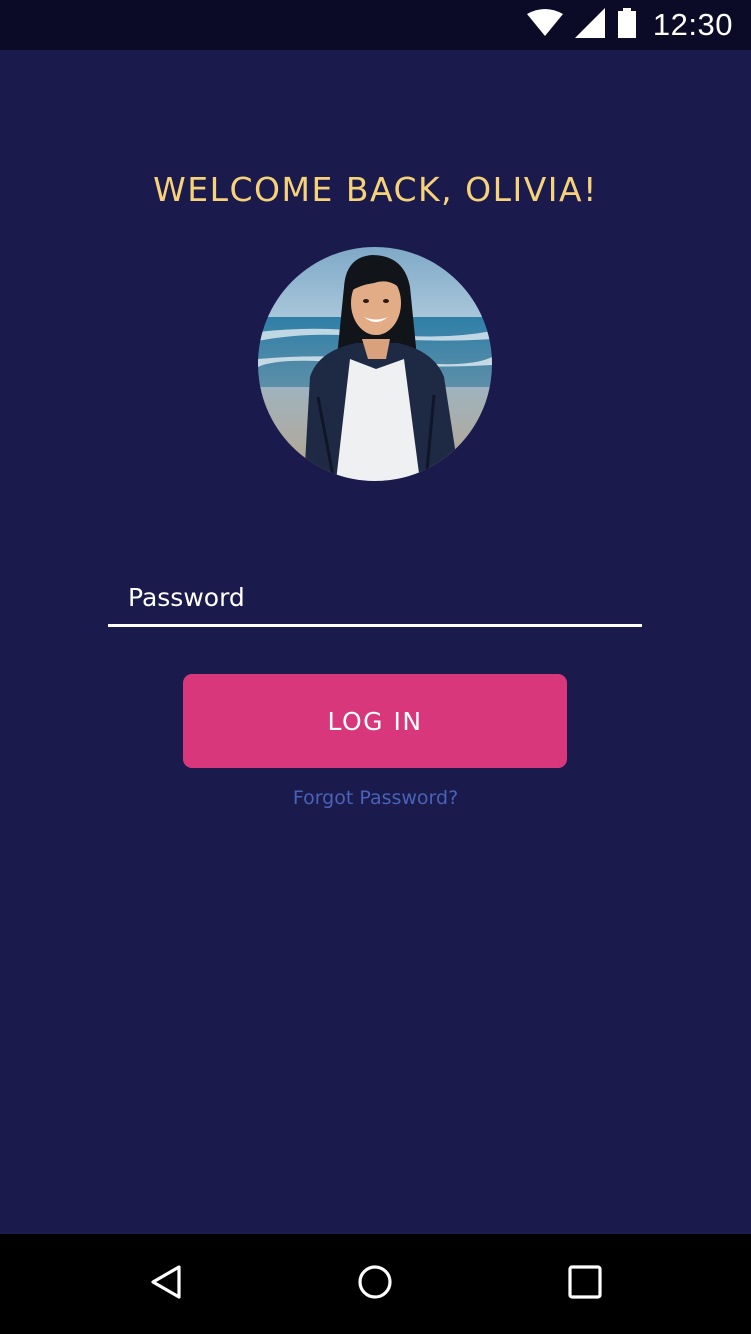  I want to click on avatar, so click(375, 364).